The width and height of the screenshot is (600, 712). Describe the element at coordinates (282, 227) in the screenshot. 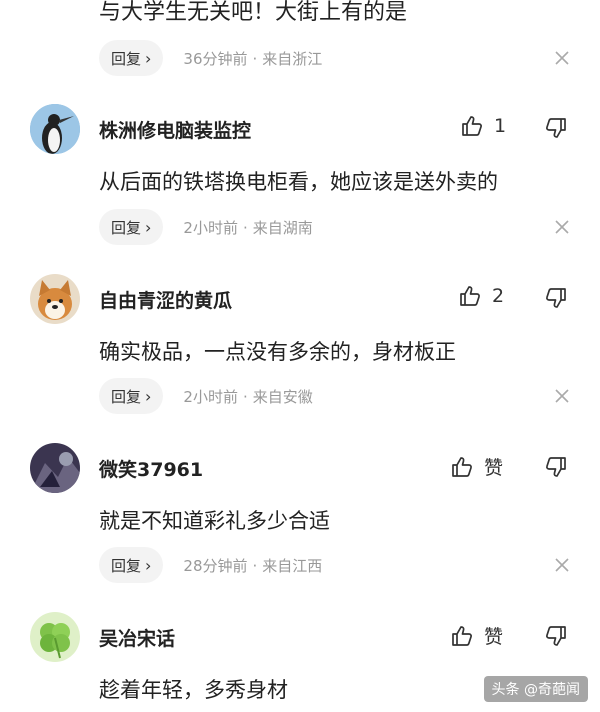

I see `comment-location: 来自湖南` at that location.